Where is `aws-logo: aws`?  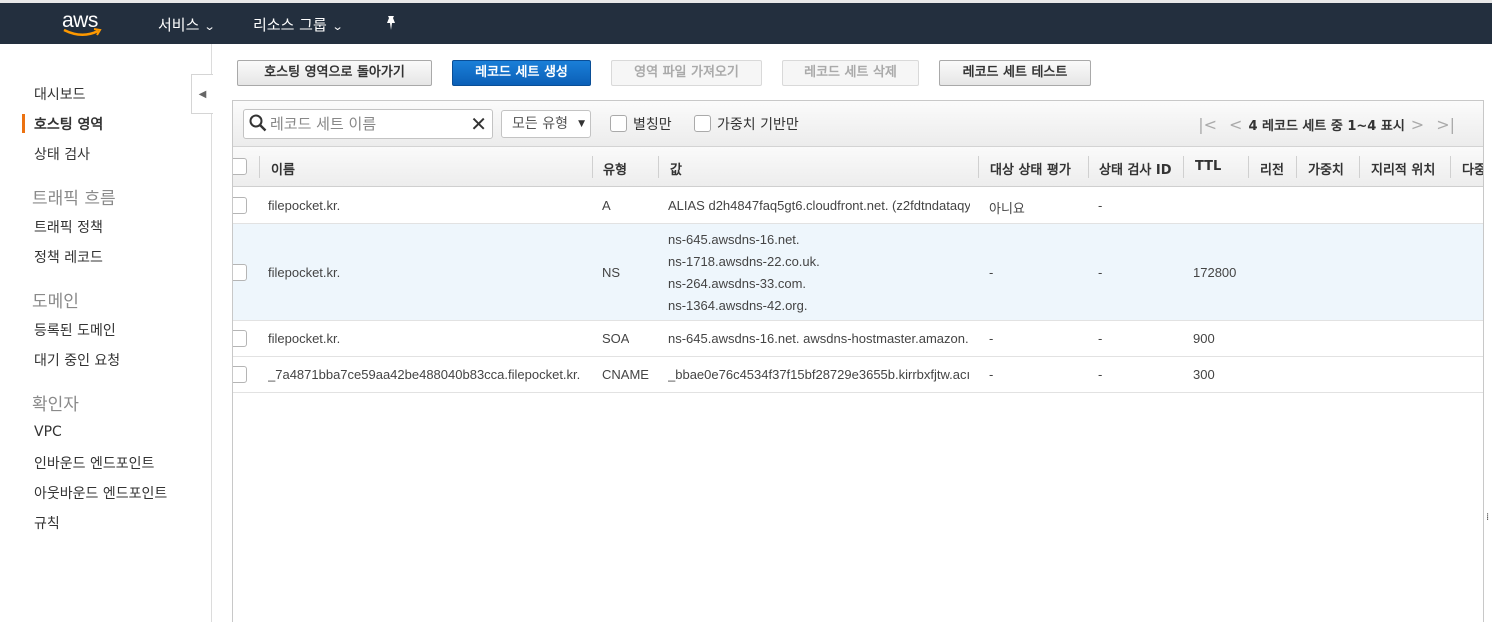 aws-logo: aws is located at coordinates (84, 24).